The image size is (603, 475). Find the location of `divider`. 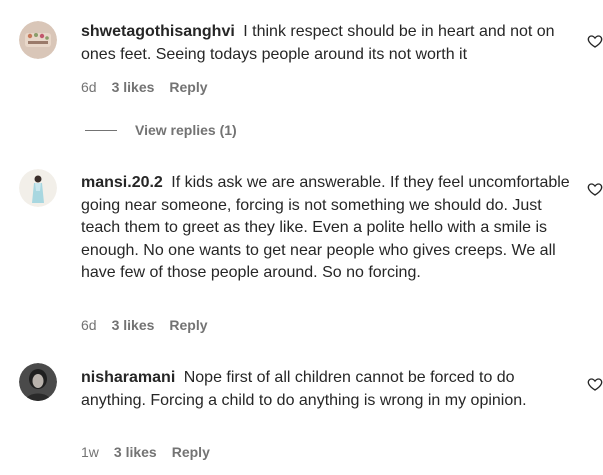

divider is located at coordinates (101, 130).